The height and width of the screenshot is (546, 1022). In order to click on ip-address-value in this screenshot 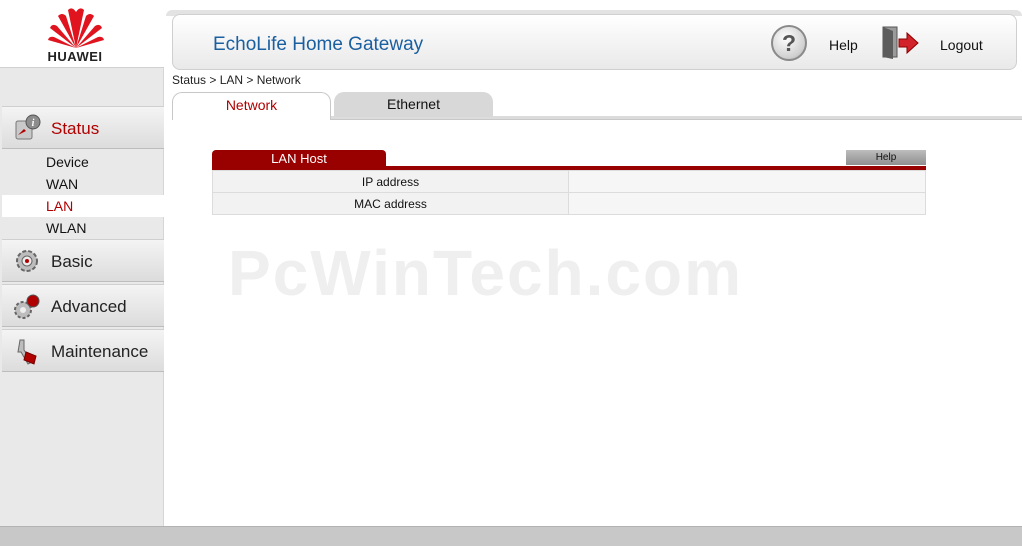, I will do `click(747, 181)`.